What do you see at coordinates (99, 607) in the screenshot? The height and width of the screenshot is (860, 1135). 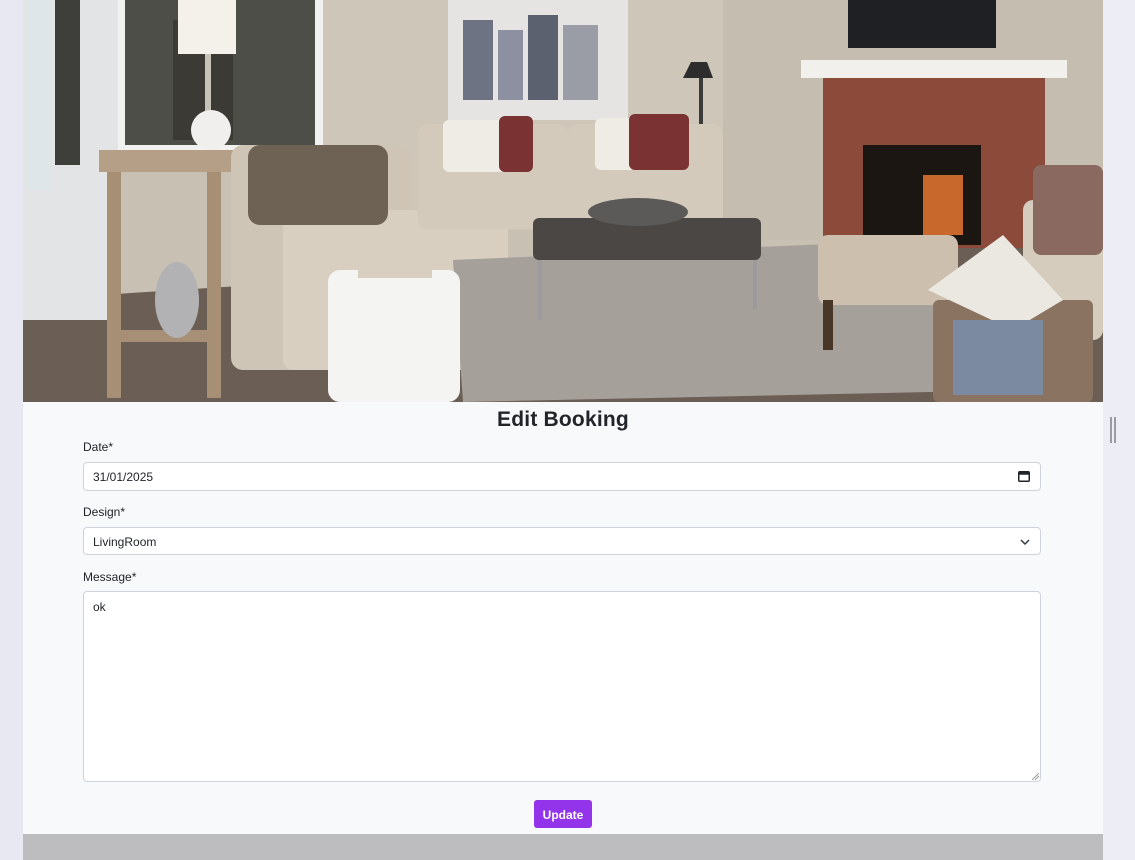 I see `message-value: ok` at bounding box center [99, 607].